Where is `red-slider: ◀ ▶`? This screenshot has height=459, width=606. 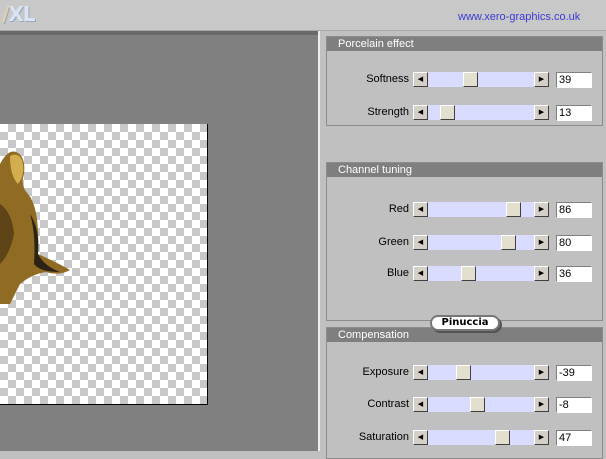
red-slider: ◀ ▶ is located at coordinates (481, 209).